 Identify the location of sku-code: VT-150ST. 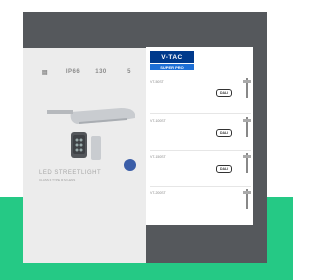
(158, 157).